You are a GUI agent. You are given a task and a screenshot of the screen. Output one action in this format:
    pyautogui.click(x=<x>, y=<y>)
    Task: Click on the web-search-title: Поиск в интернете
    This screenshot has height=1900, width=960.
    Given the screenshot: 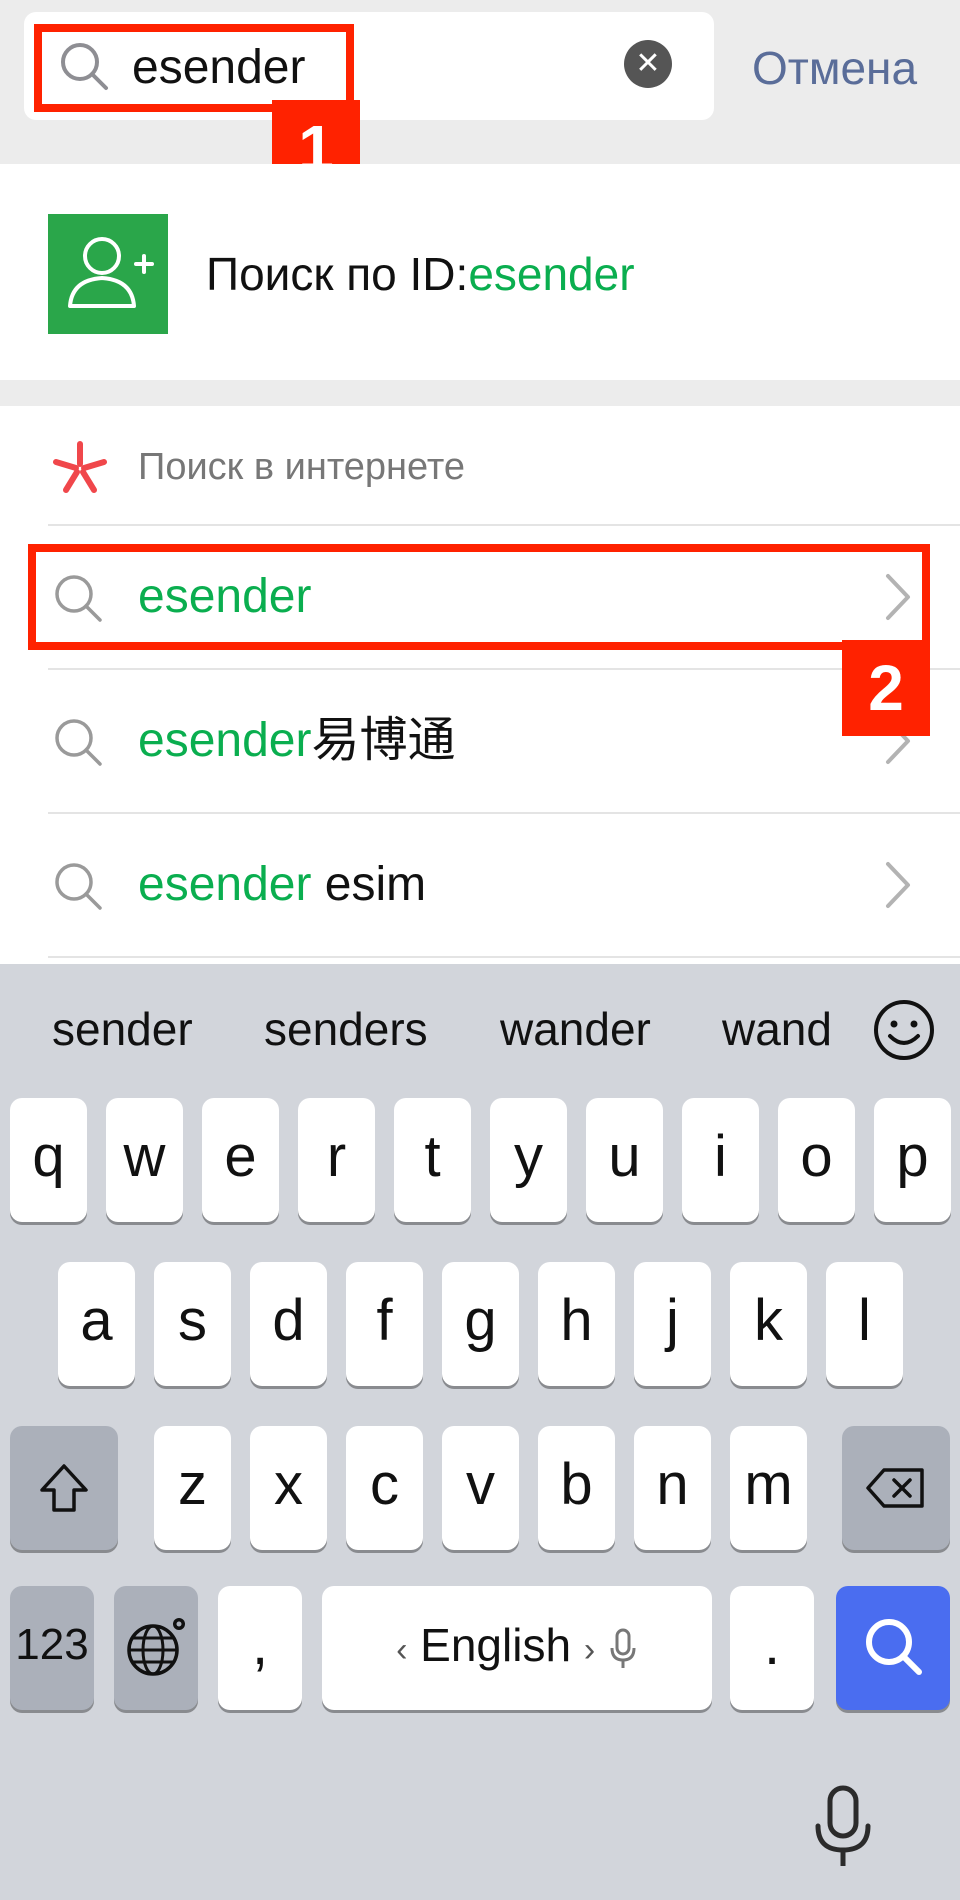 What is the action you would take?
    pyautogui.click(x=302, y=467)
    